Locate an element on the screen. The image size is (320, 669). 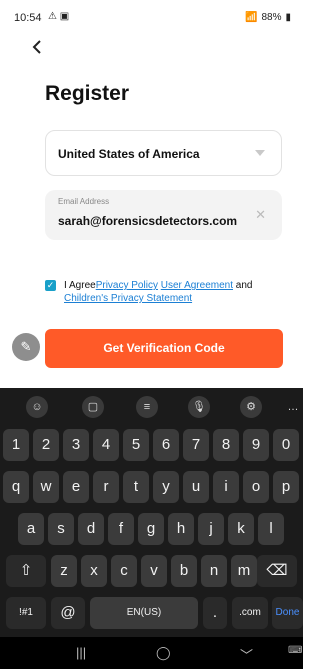
key-q: q is located at coordinates (16, 487).